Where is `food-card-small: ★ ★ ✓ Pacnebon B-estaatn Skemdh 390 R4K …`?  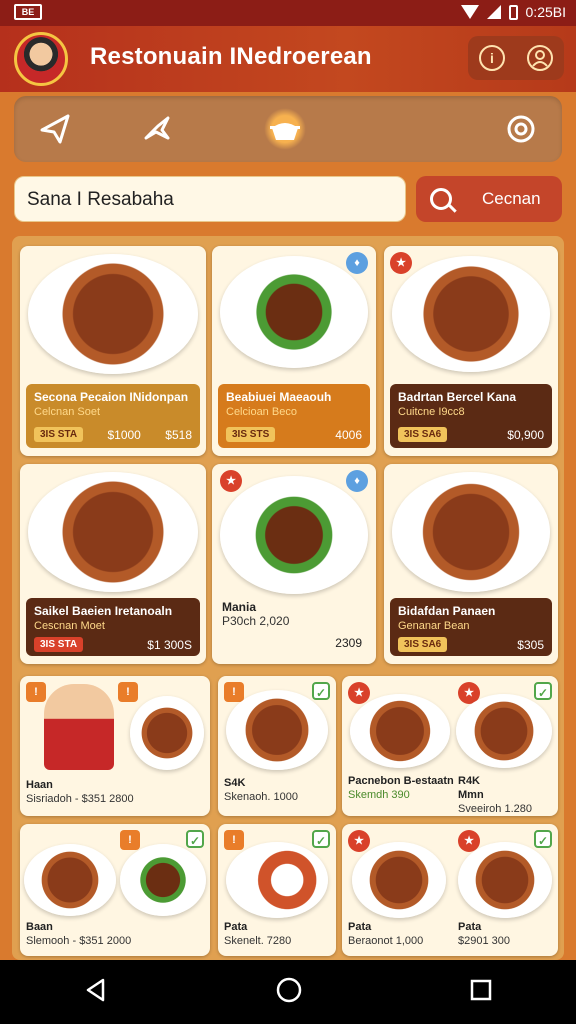 food-card-small: ★ ★ ✓ Pacnebon B-estaatn Skemdh 390 R4K … is located at coordinates (450, 746).